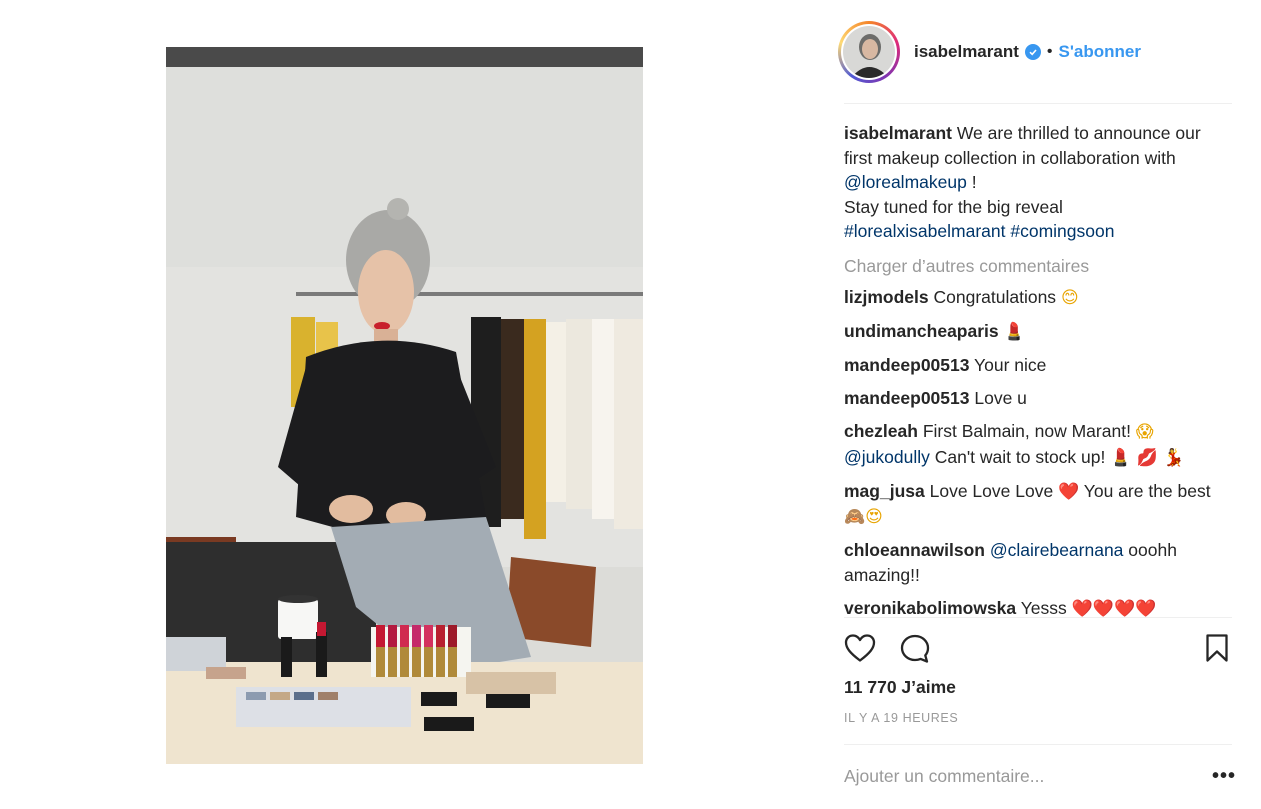  I want to click on post-author-username: isabelmarant, so click(966, 52).